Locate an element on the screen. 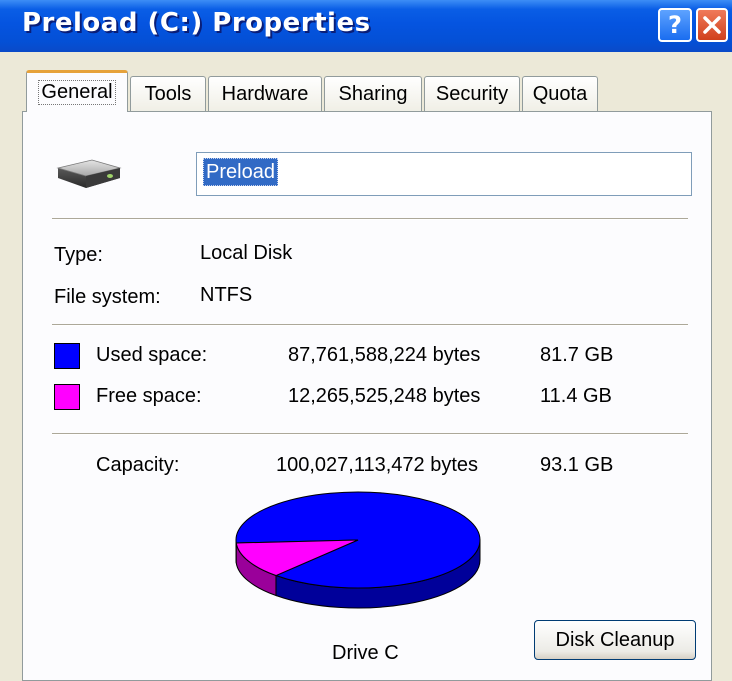 The height and width of the screenshot is (681, 732). used-space-size: 81.7 GB is located at coordinates (576, 355).